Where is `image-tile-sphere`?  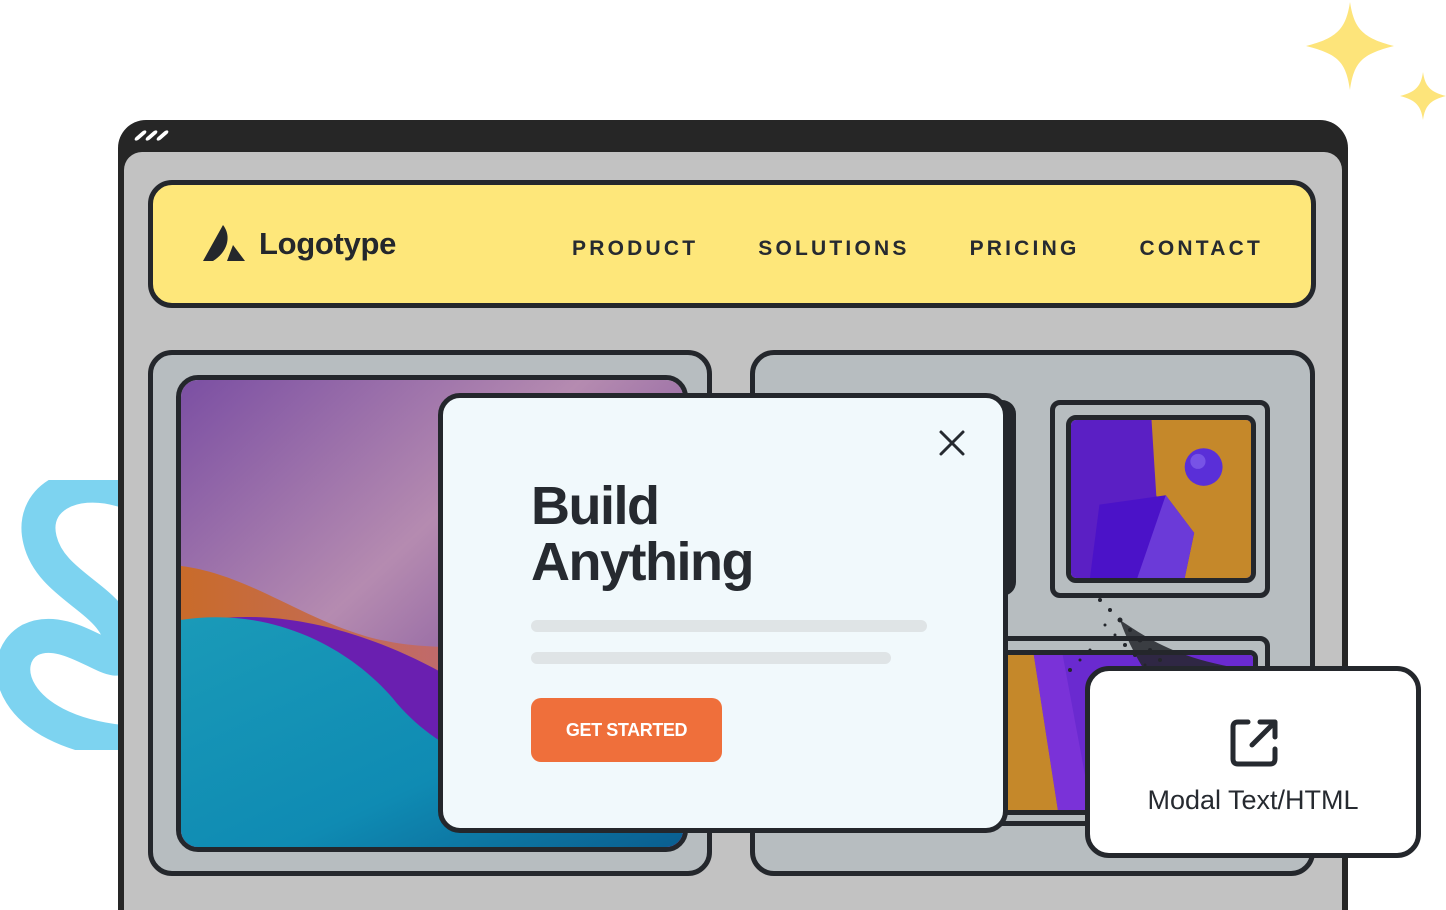
image-tile-sphere is located at coordinates (1161, 499).